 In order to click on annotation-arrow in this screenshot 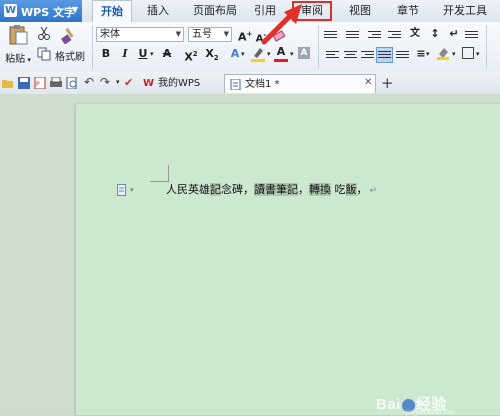, I will do `click(281, 24)`.